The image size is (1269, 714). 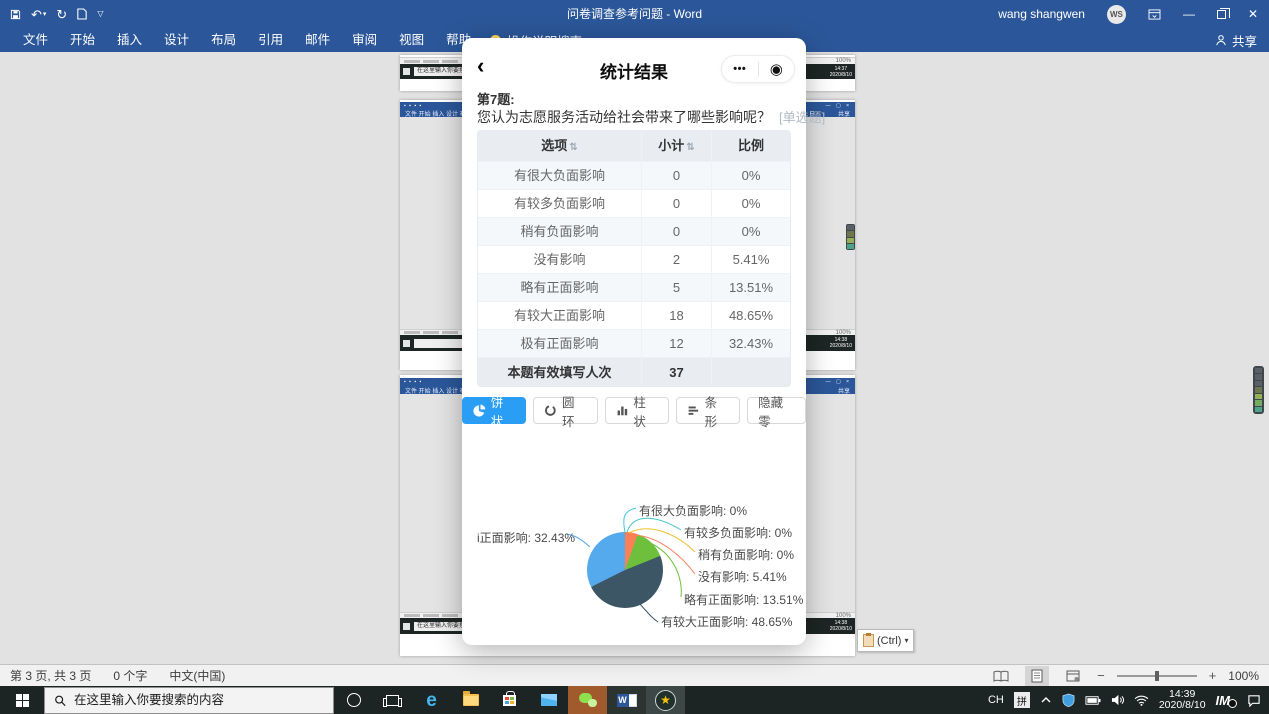 What do you see at coordinates (176, 40) in the screenshot?
I see `tab-design: 设计` at bounding box center [176, 40].